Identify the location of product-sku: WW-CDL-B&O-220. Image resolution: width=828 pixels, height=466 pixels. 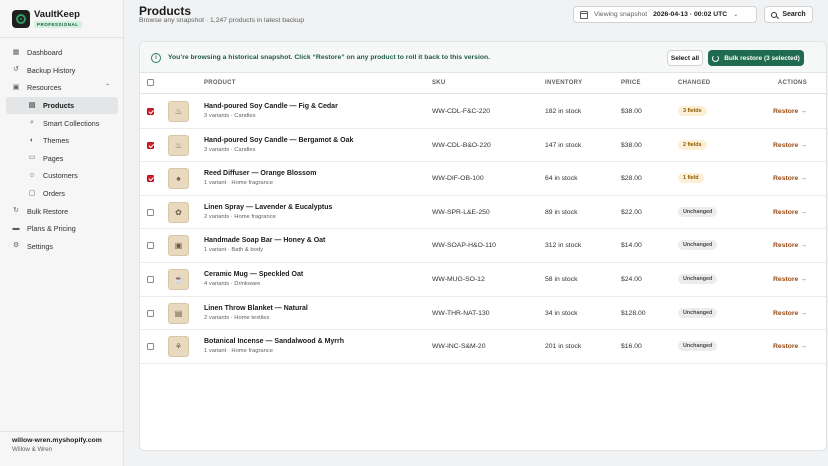
(461, 145).